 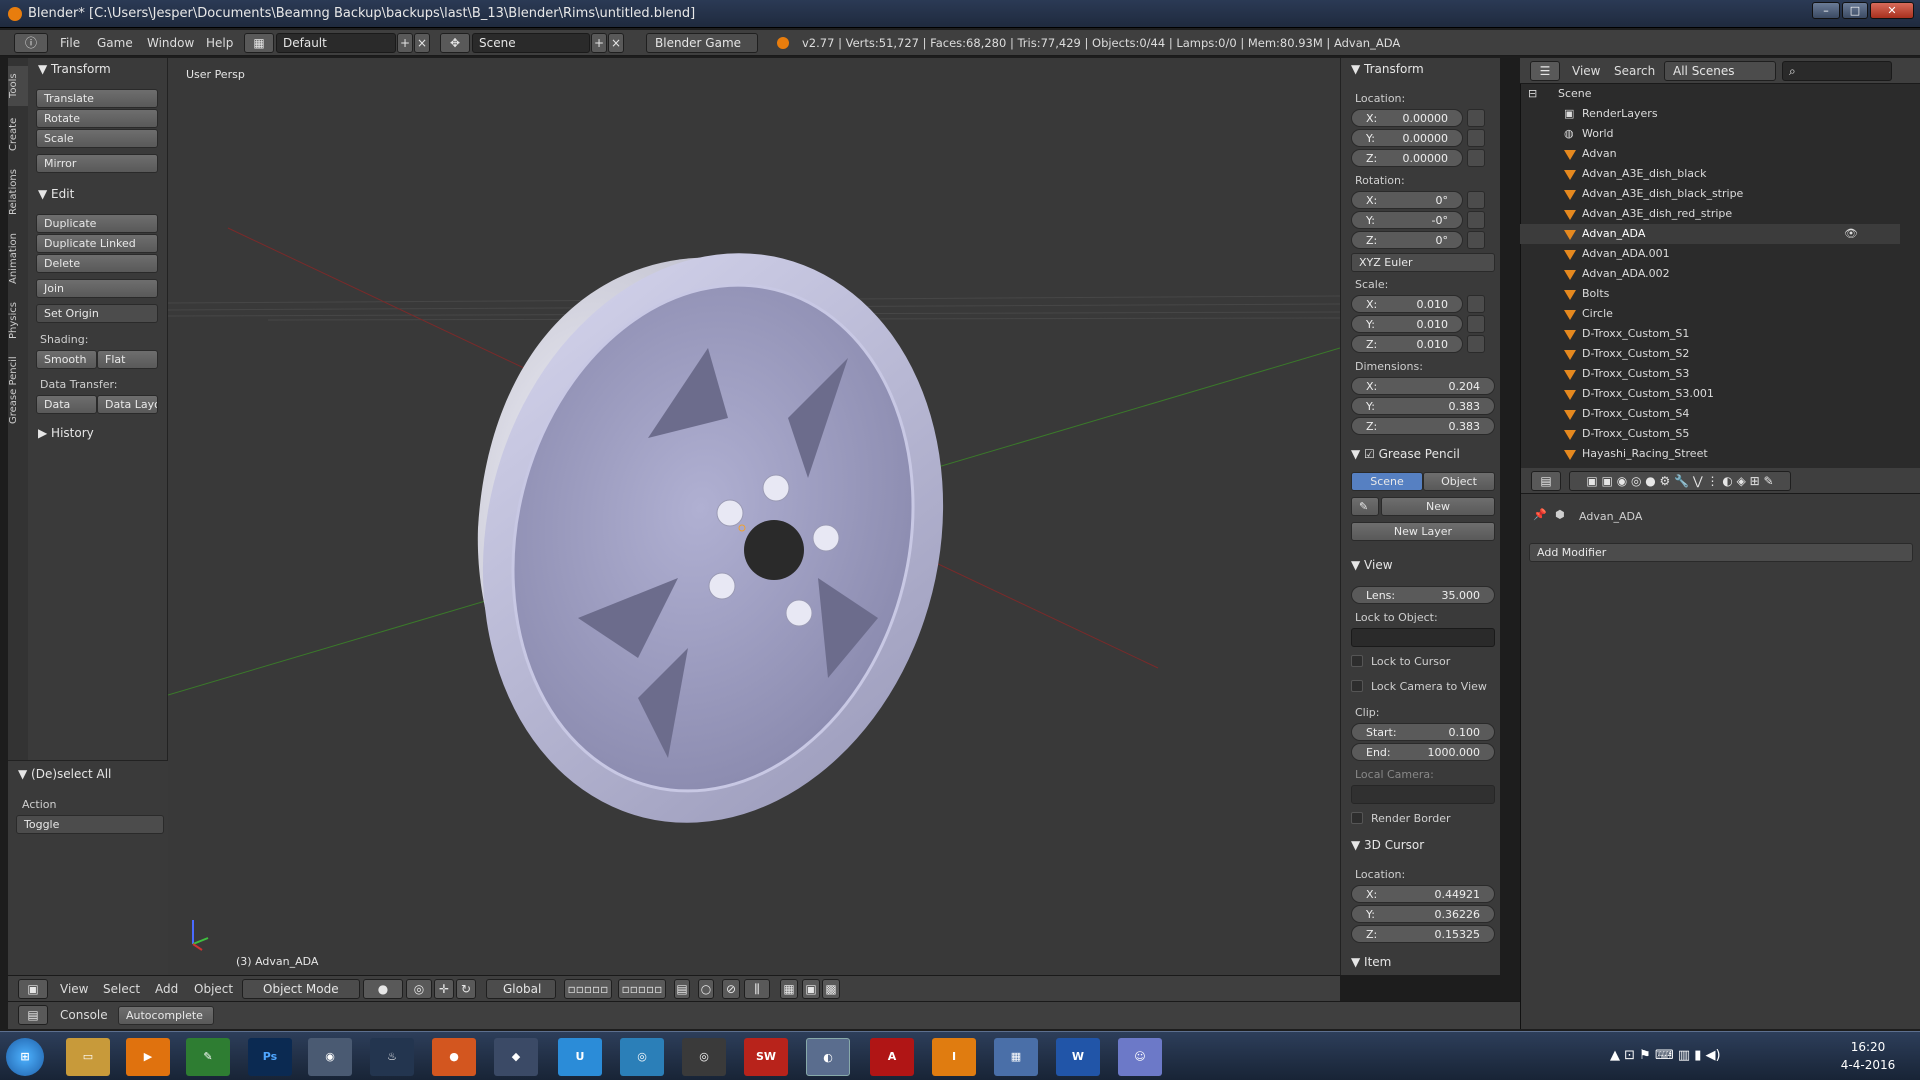 I want to click on edit-panel-header: ▼ Edit, so click(x=56, y=194).